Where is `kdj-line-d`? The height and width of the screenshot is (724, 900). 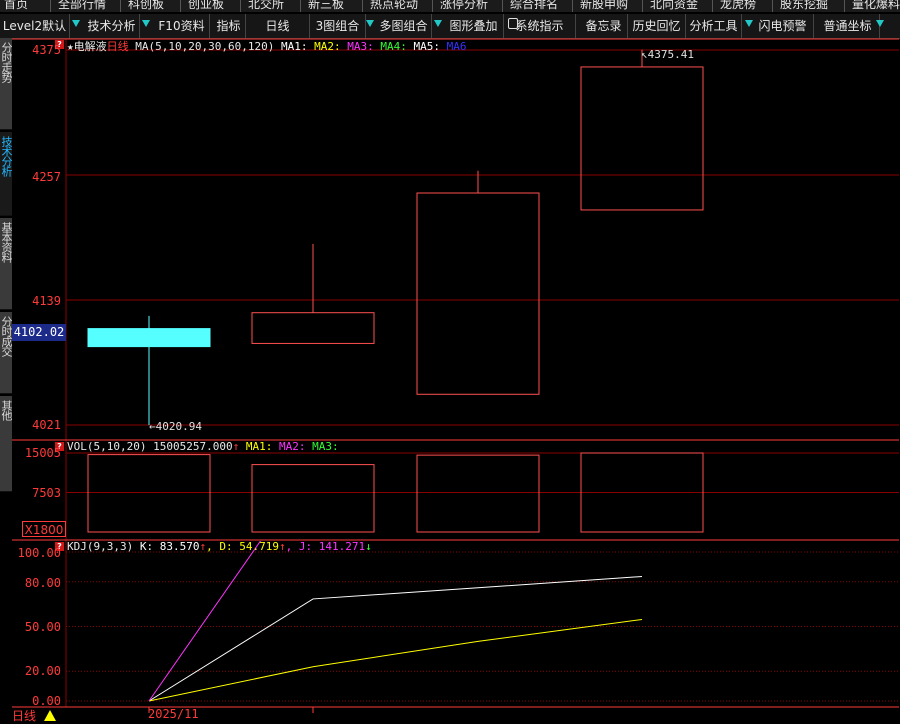 kdj-line-d is located at coordinates (395, 660).